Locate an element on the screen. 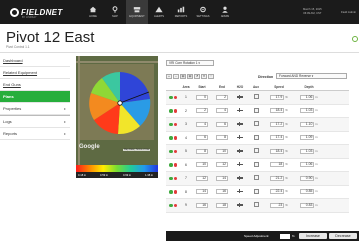 This screenshot has height=241, width=359. speed-input: 23 is located at coordinates (277, 205).